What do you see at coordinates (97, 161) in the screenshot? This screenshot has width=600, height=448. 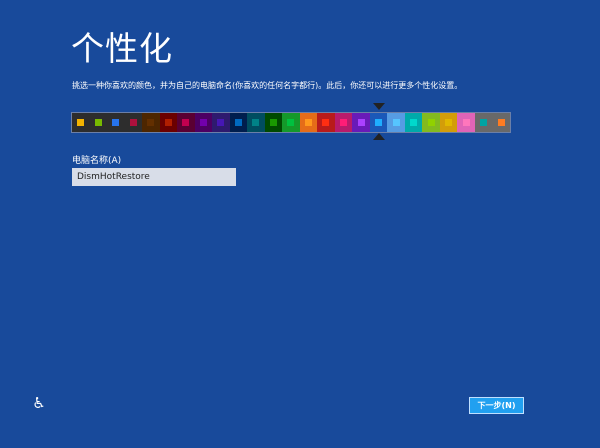 I see `pc-name-label: 电脑名称(A)` at bounding box center [97, 161].